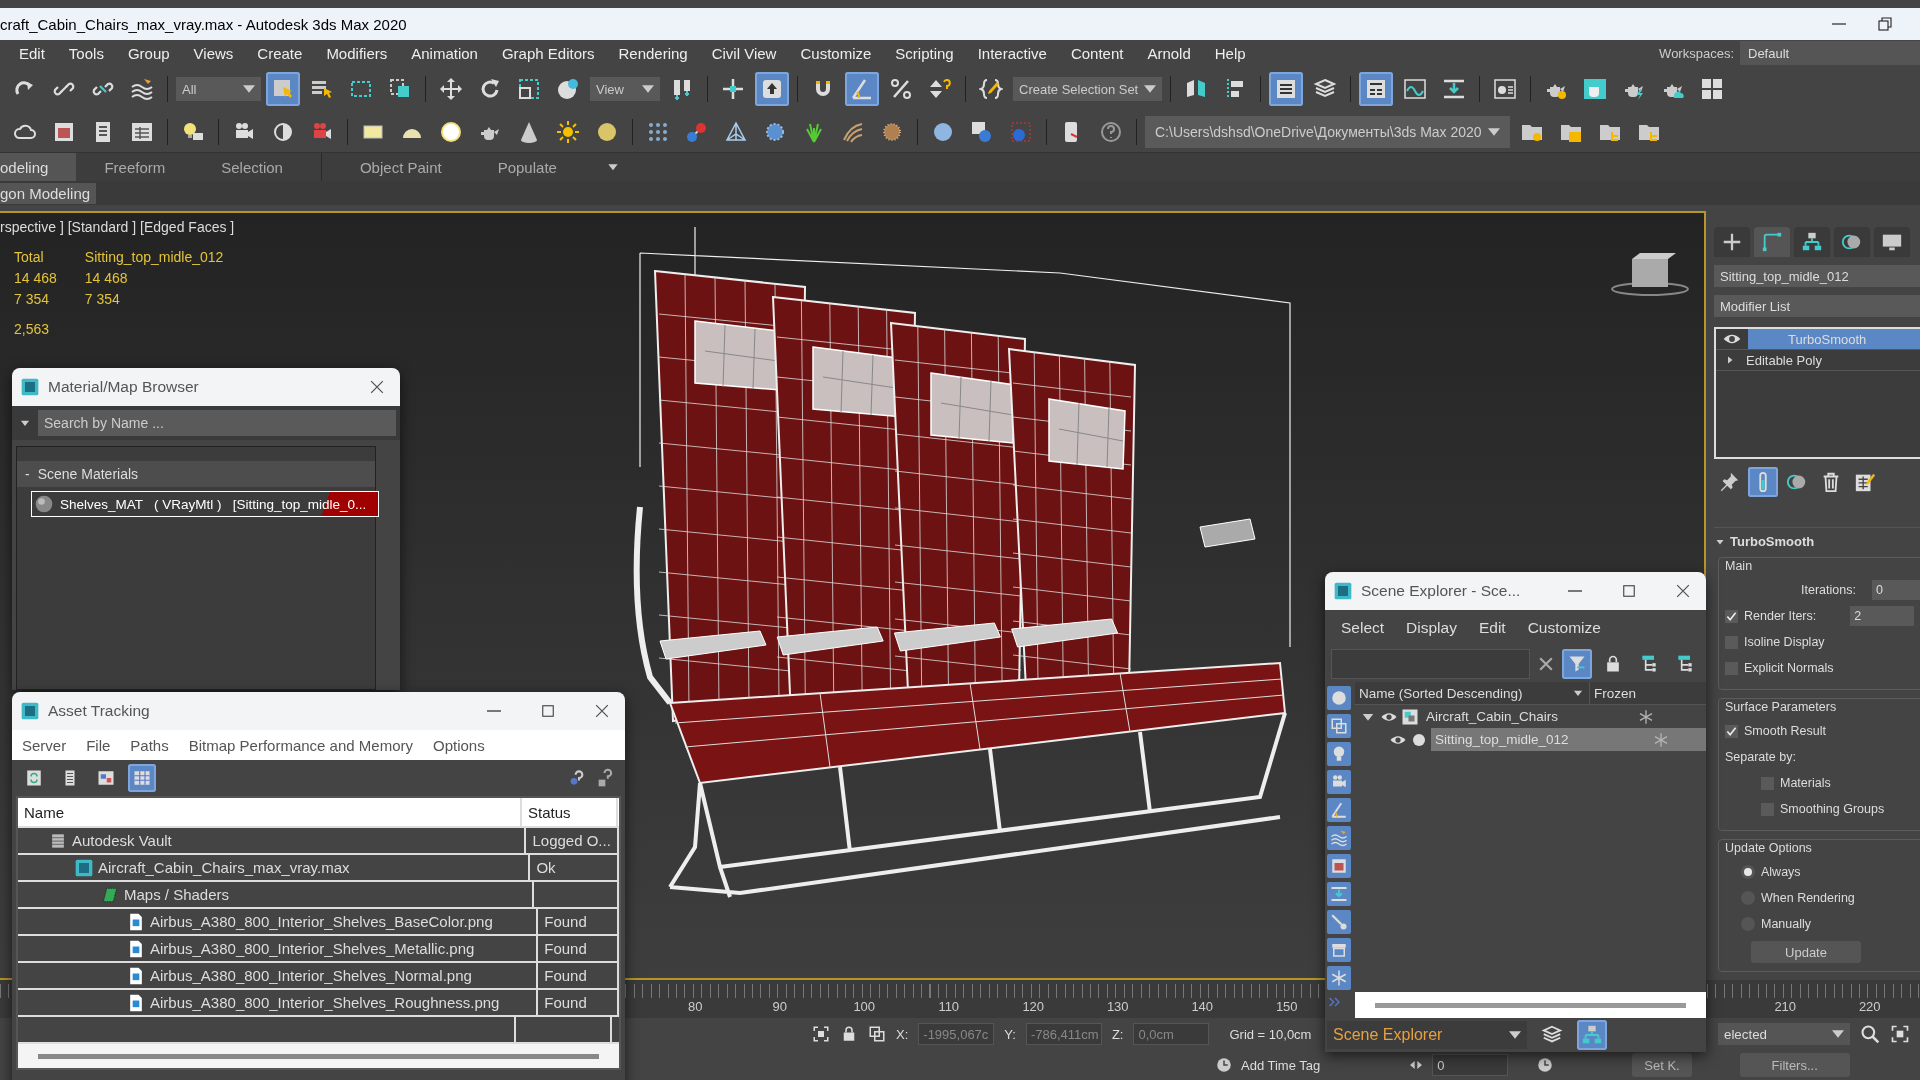  Describe the element at coordinates (527, 167) in the screenshot. I see `ribbon-tab: Populate` at that location.